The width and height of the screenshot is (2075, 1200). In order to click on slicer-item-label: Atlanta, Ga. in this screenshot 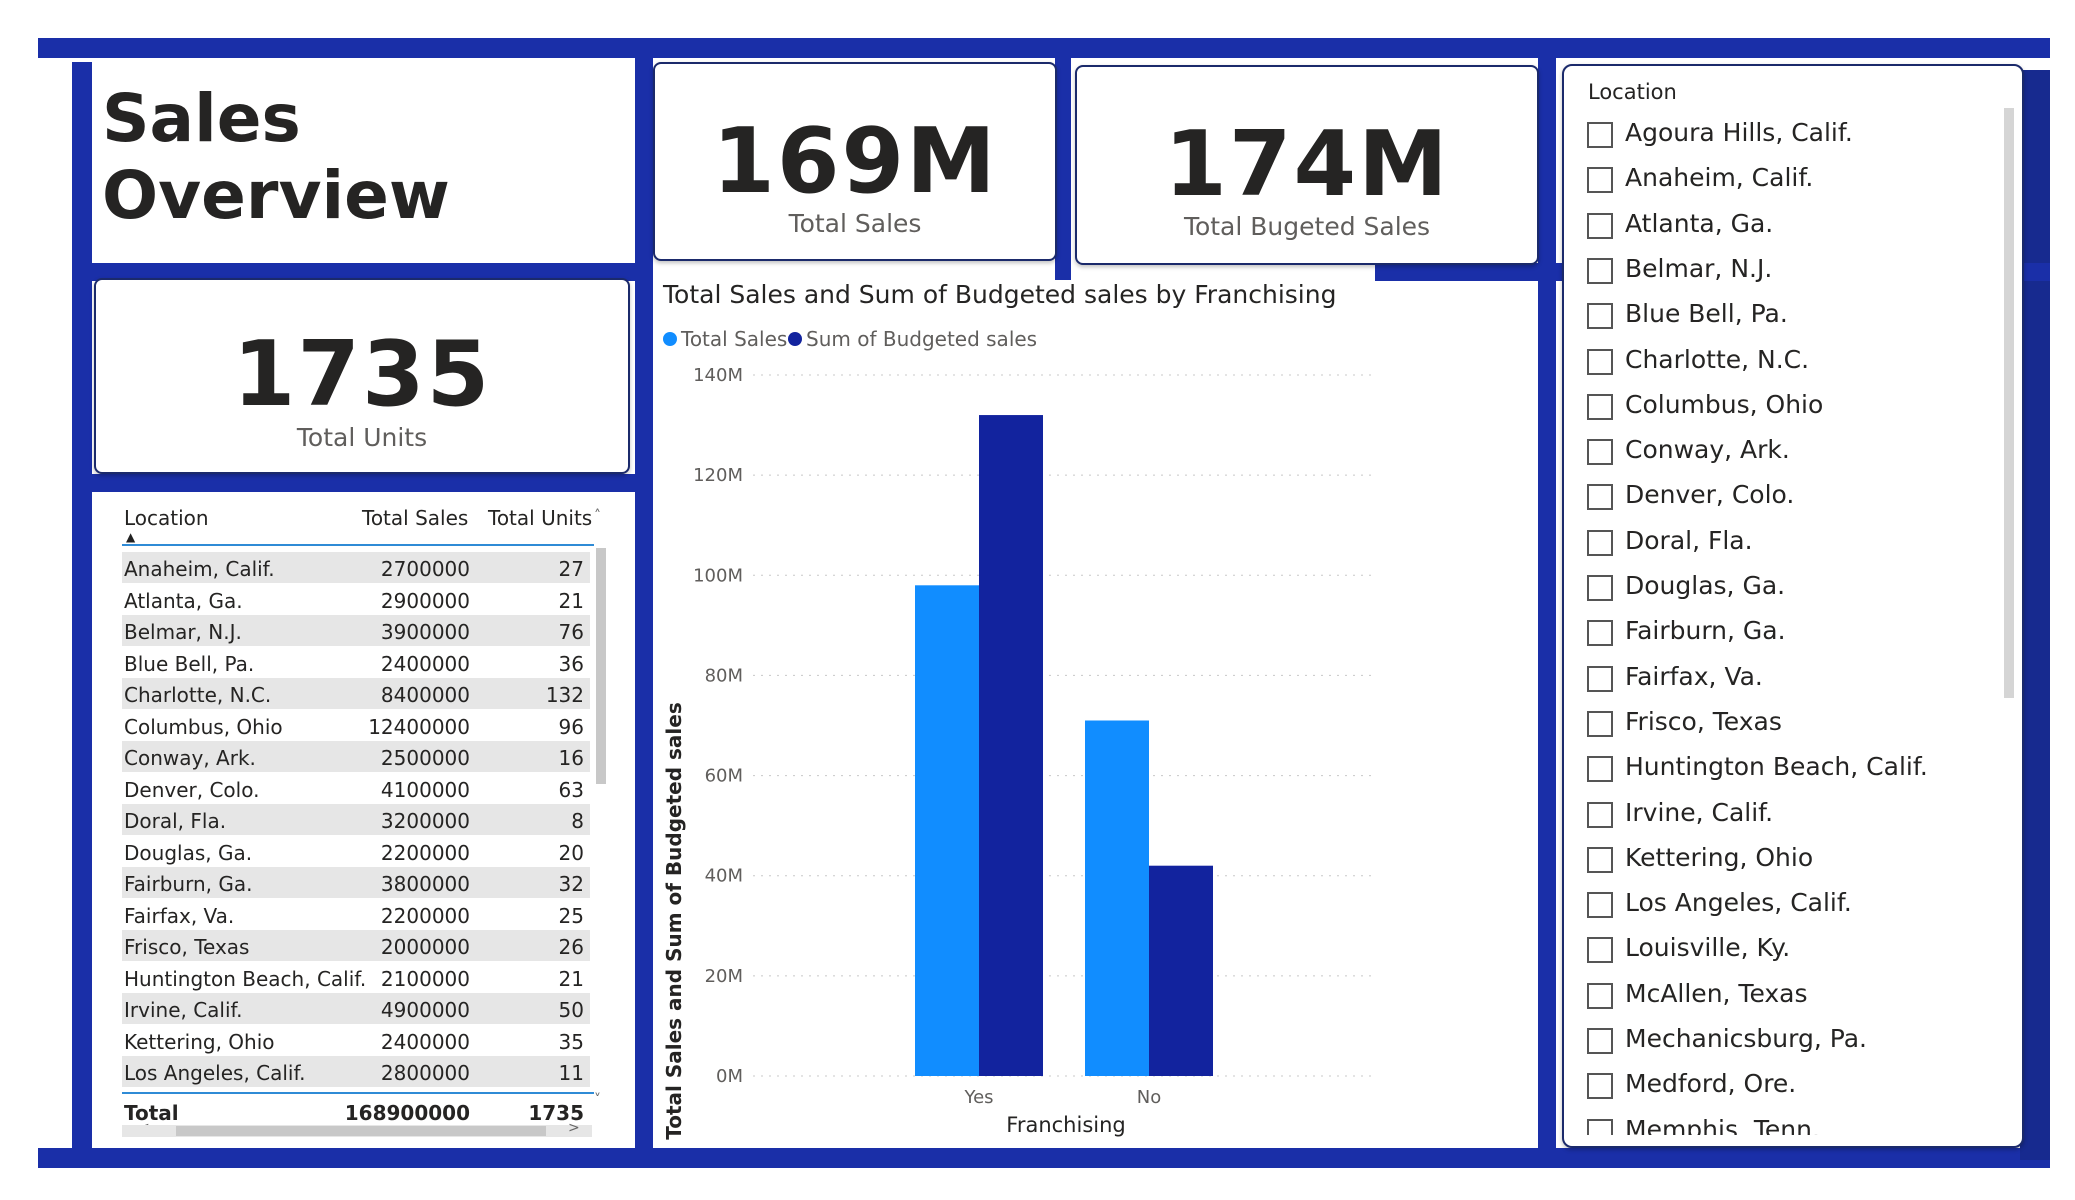, I will do `click(1699, 223)`.